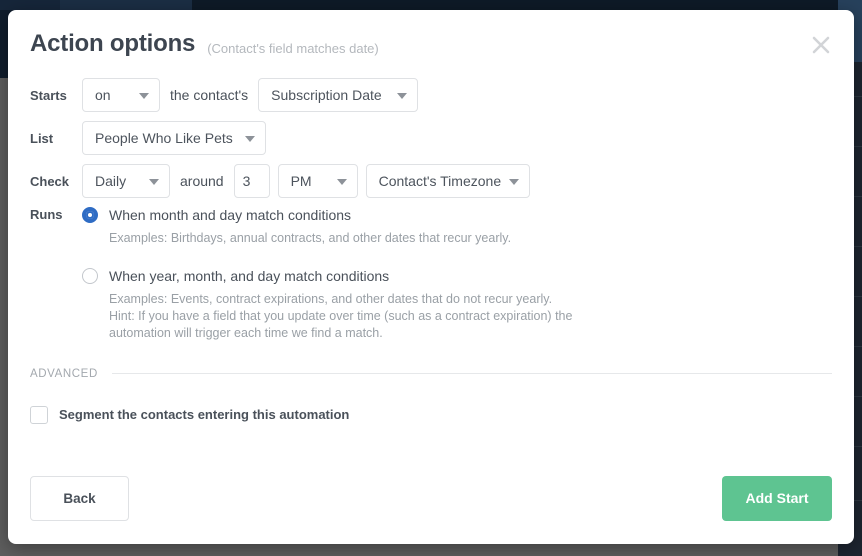 This screenshot has width=862, height=556. I want to click on form-row-list: List People Who Like Pets, so click(431, 138).